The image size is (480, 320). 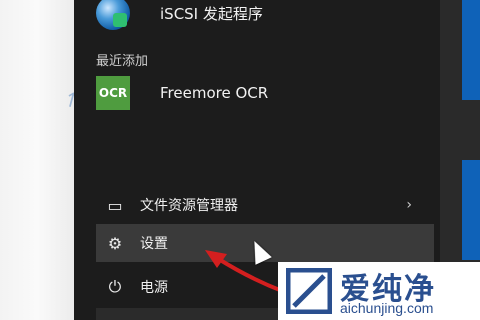 I want to click on menu-item-label: 设置, so click(x=154, y=244).